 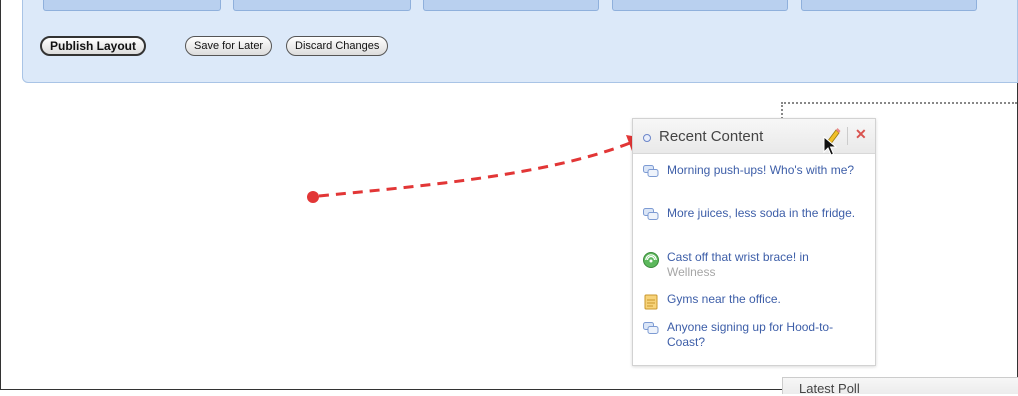 I want to click on list-item-category: Wellness, so click(x=691, y=272).